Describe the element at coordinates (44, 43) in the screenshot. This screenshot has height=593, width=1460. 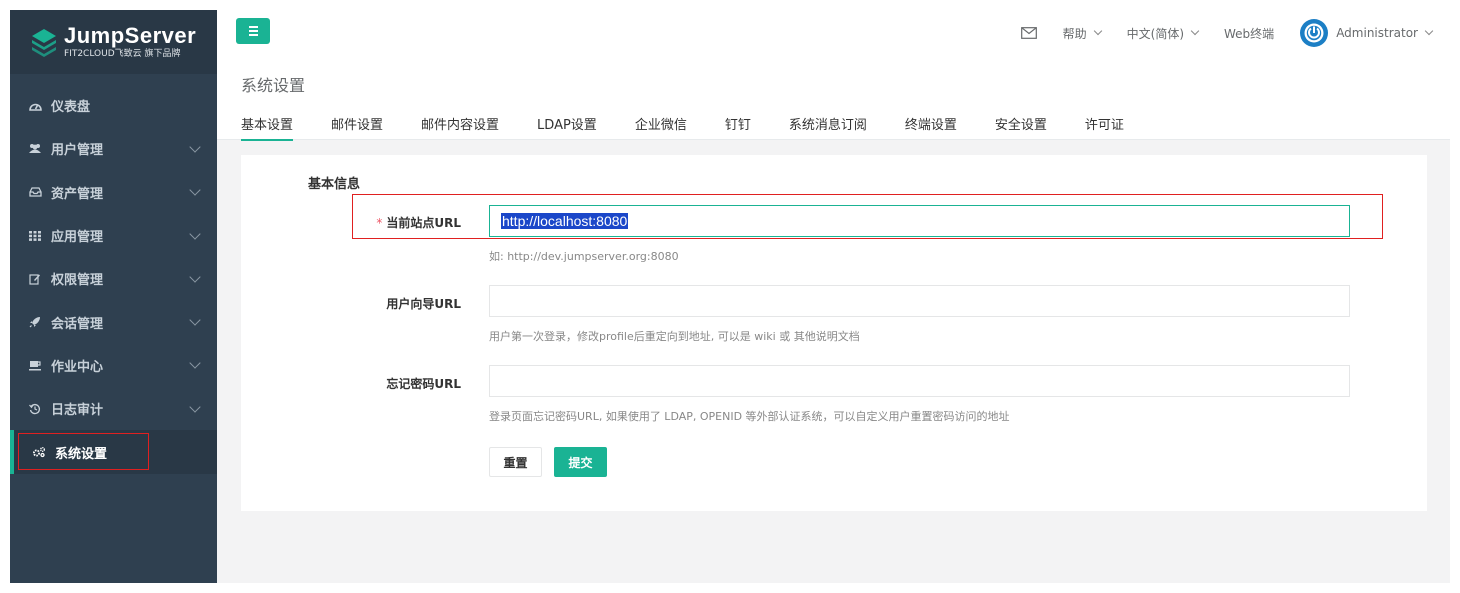
I see `jumpserver-logo-icon` at that location.